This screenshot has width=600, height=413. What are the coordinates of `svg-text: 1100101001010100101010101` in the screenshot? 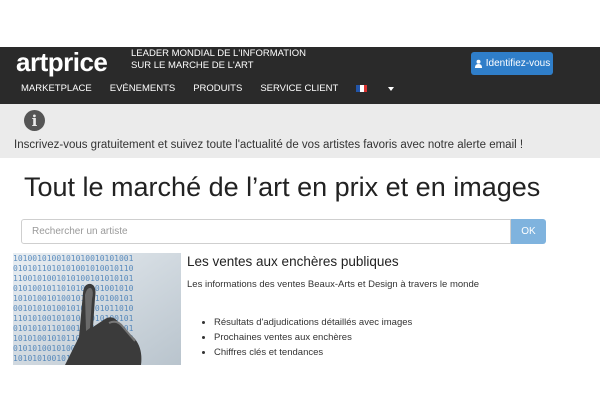 It's located at (73, 278).